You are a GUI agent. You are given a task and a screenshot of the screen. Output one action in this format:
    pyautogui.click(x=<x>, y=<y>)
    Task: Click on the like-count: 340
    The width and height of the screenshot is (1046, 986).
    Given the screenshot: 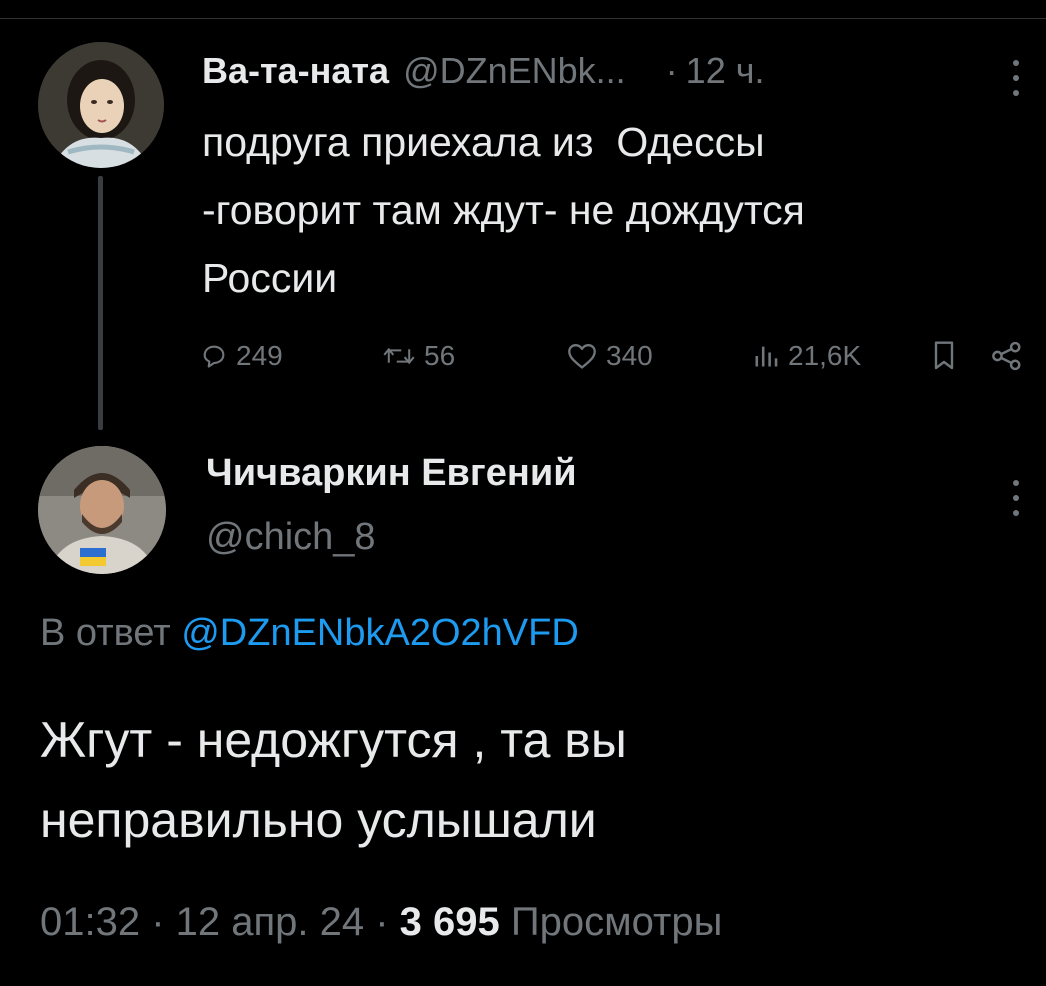 What is the action you would take?
    pyautogui.click(x=629, y=355)
    